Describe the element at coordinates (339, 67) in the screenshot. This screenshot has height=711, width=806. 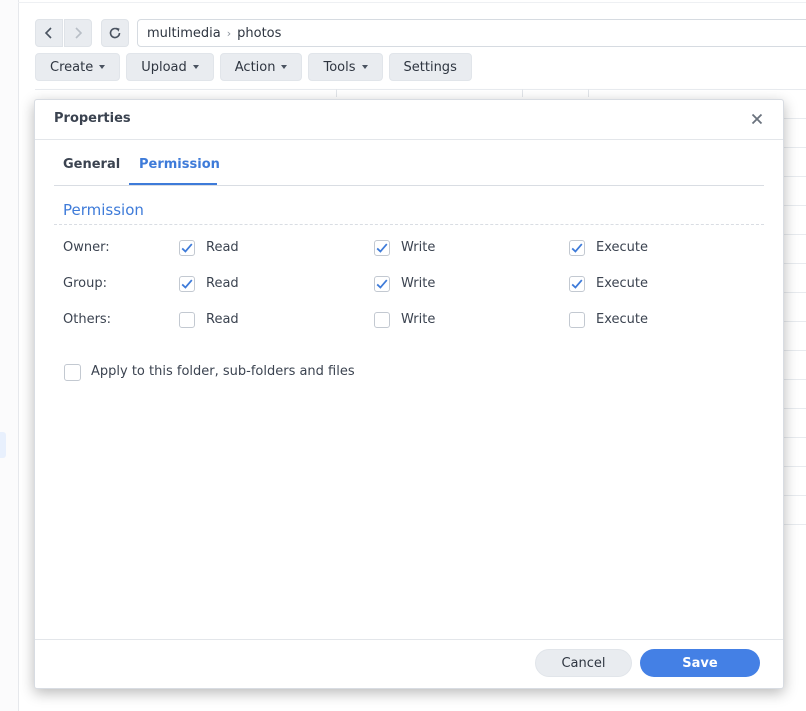
I see `tools-label: Tools` at that location.